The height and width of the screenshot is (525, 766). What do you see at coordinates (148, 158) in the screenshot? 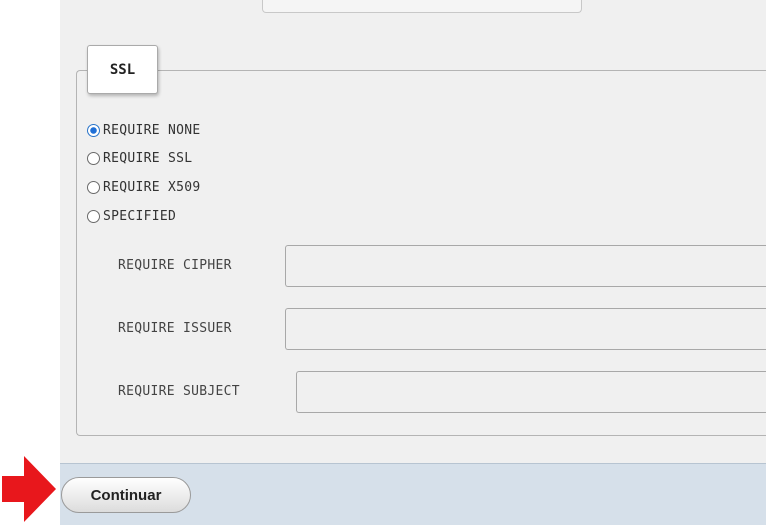
I see `radio-label: REQUIRE SSL` at bounding box center [148, 158].